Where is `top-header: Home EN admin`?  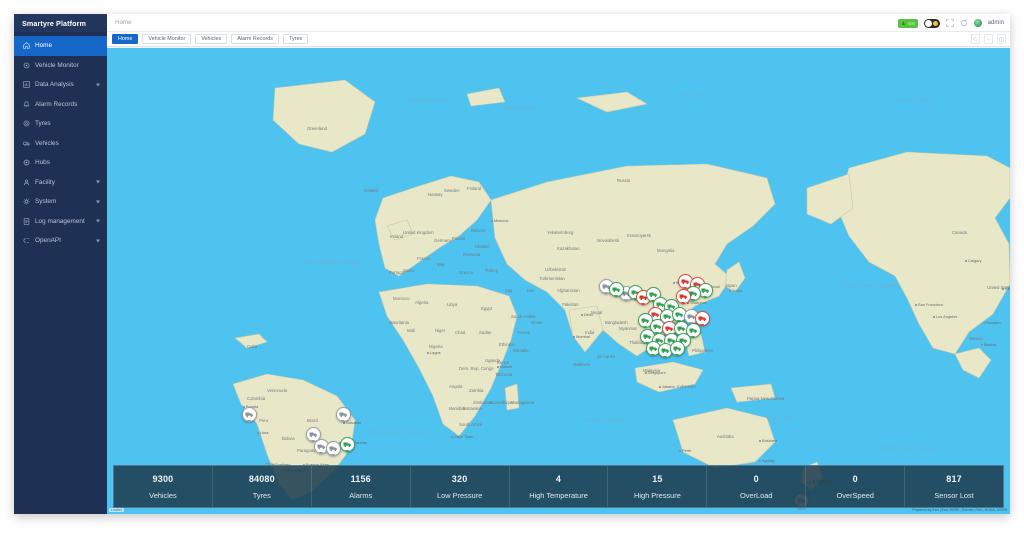
top-header: Home EN admin is located at coordinates (558, 23).